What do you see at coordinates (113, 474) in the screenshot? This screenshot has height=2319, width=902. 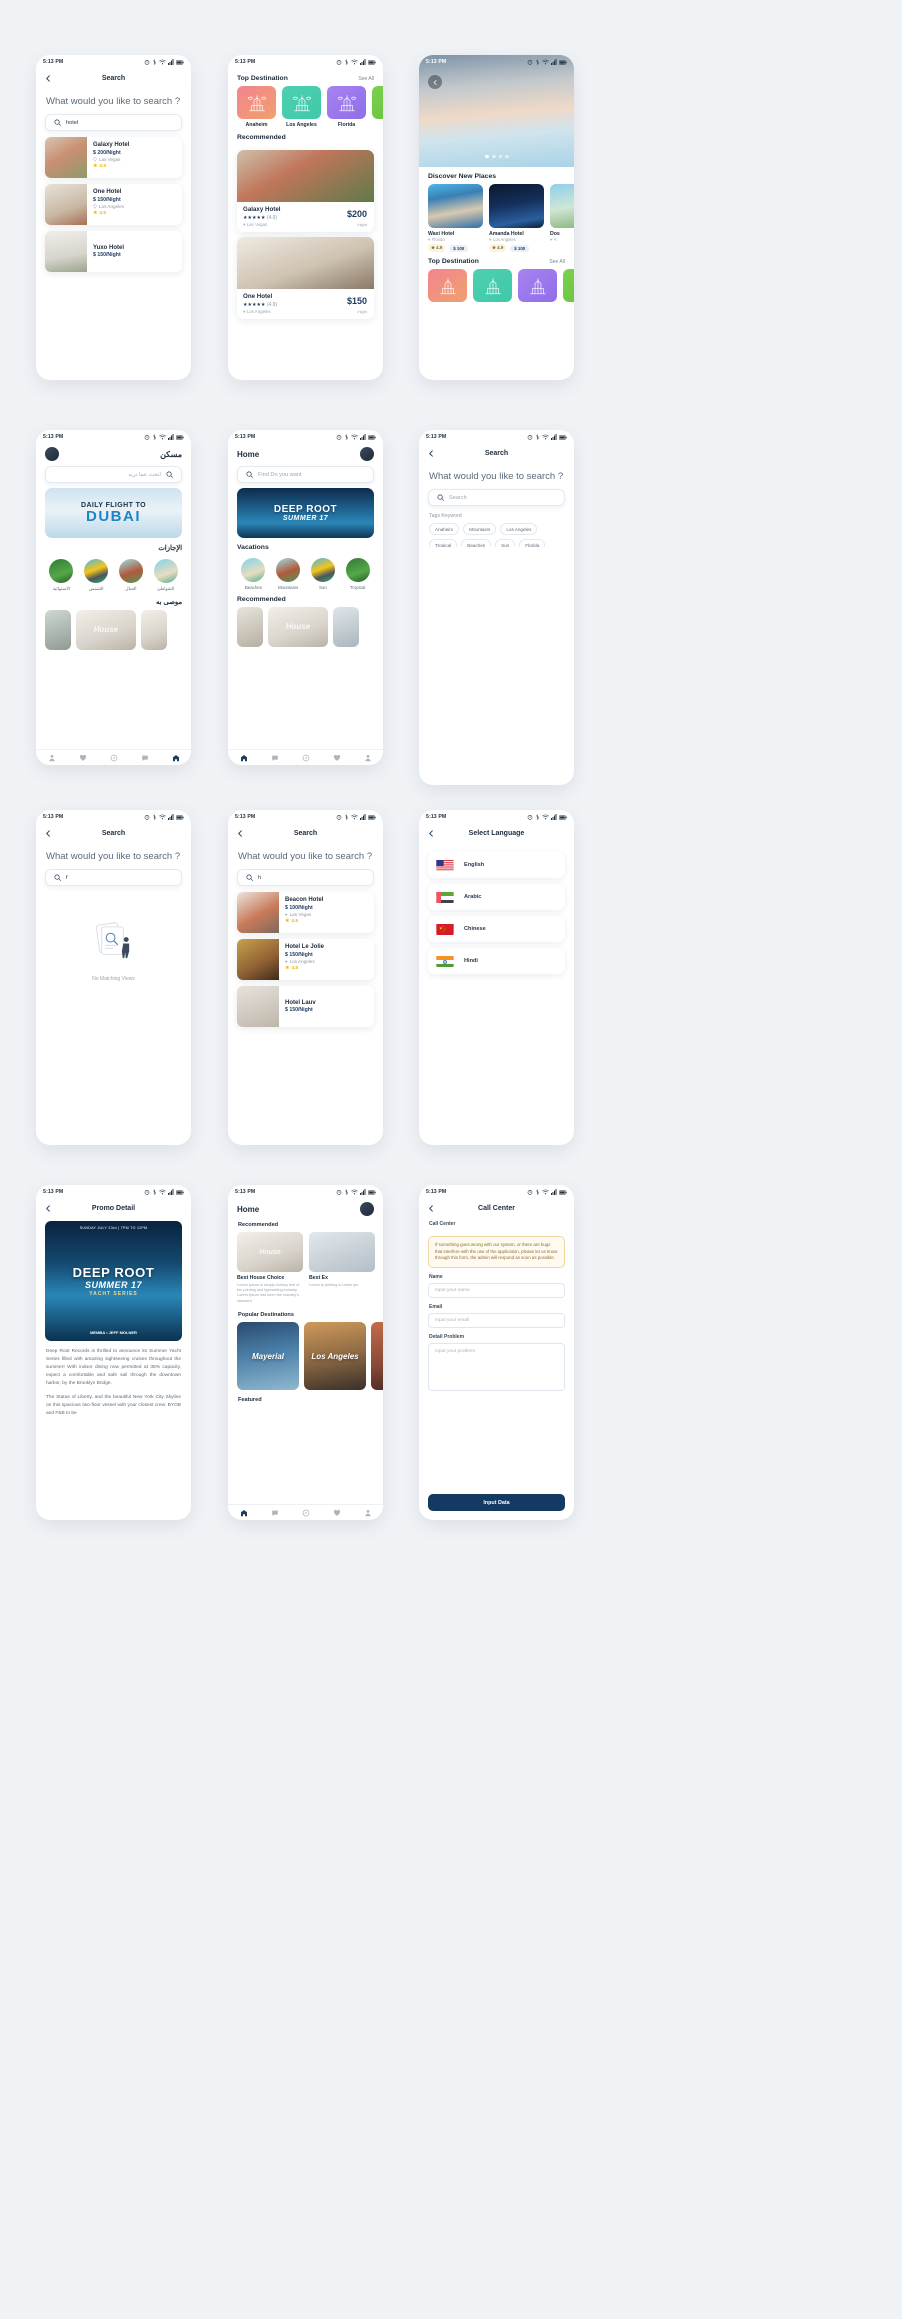 I see `search-input: ابحث عما تريد` at bounding box center [113, 474].